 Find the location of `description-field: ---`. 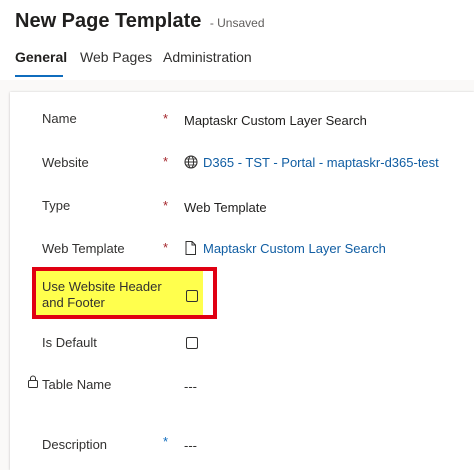

description-field: --- is located at coordinates (190, 445).